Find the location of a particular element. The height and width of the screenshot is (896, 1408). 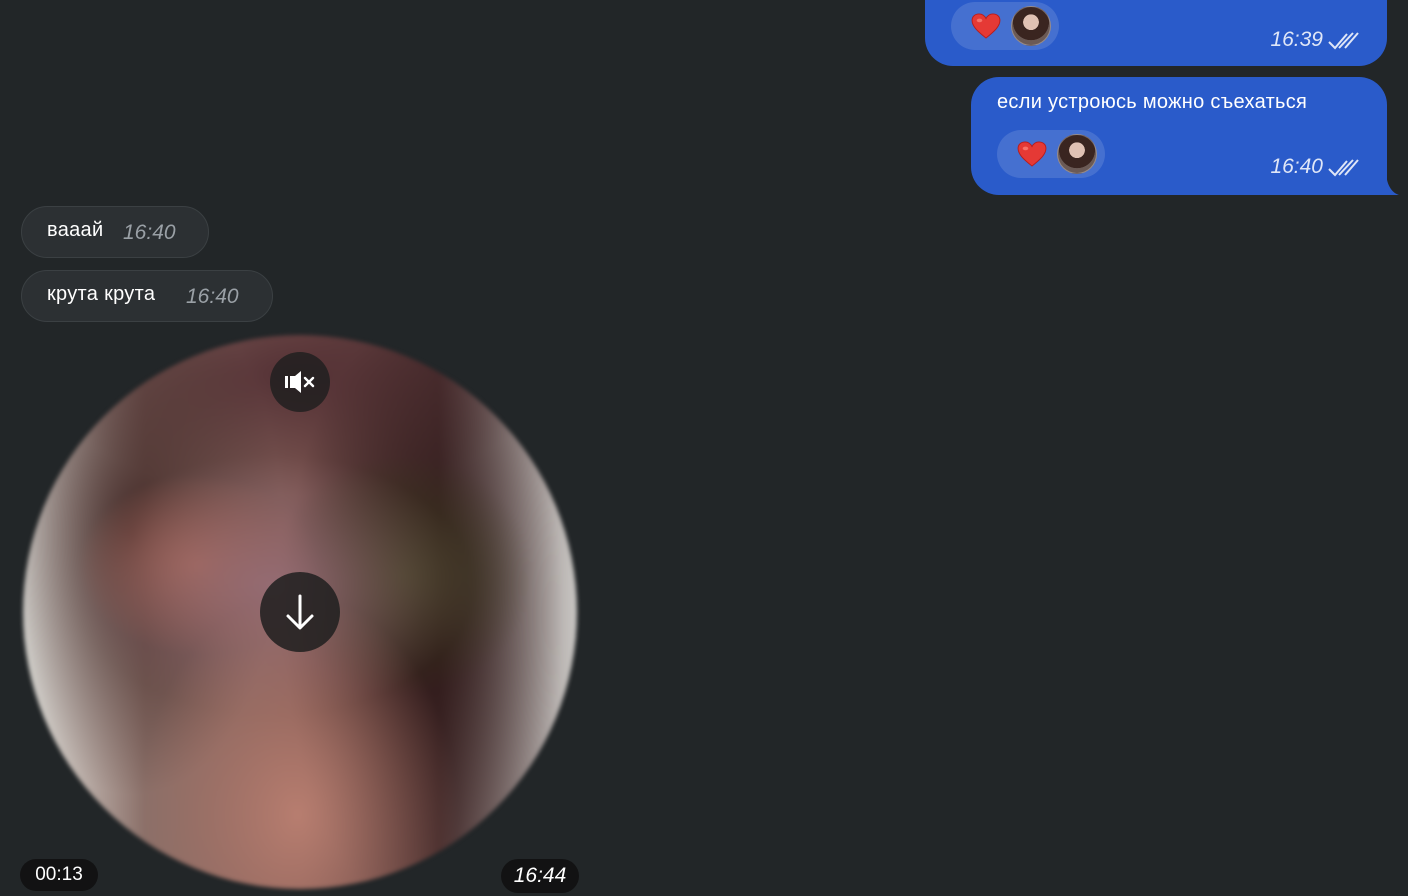

outgoing-message: 16:39 is located at coordinates (1156, 33).